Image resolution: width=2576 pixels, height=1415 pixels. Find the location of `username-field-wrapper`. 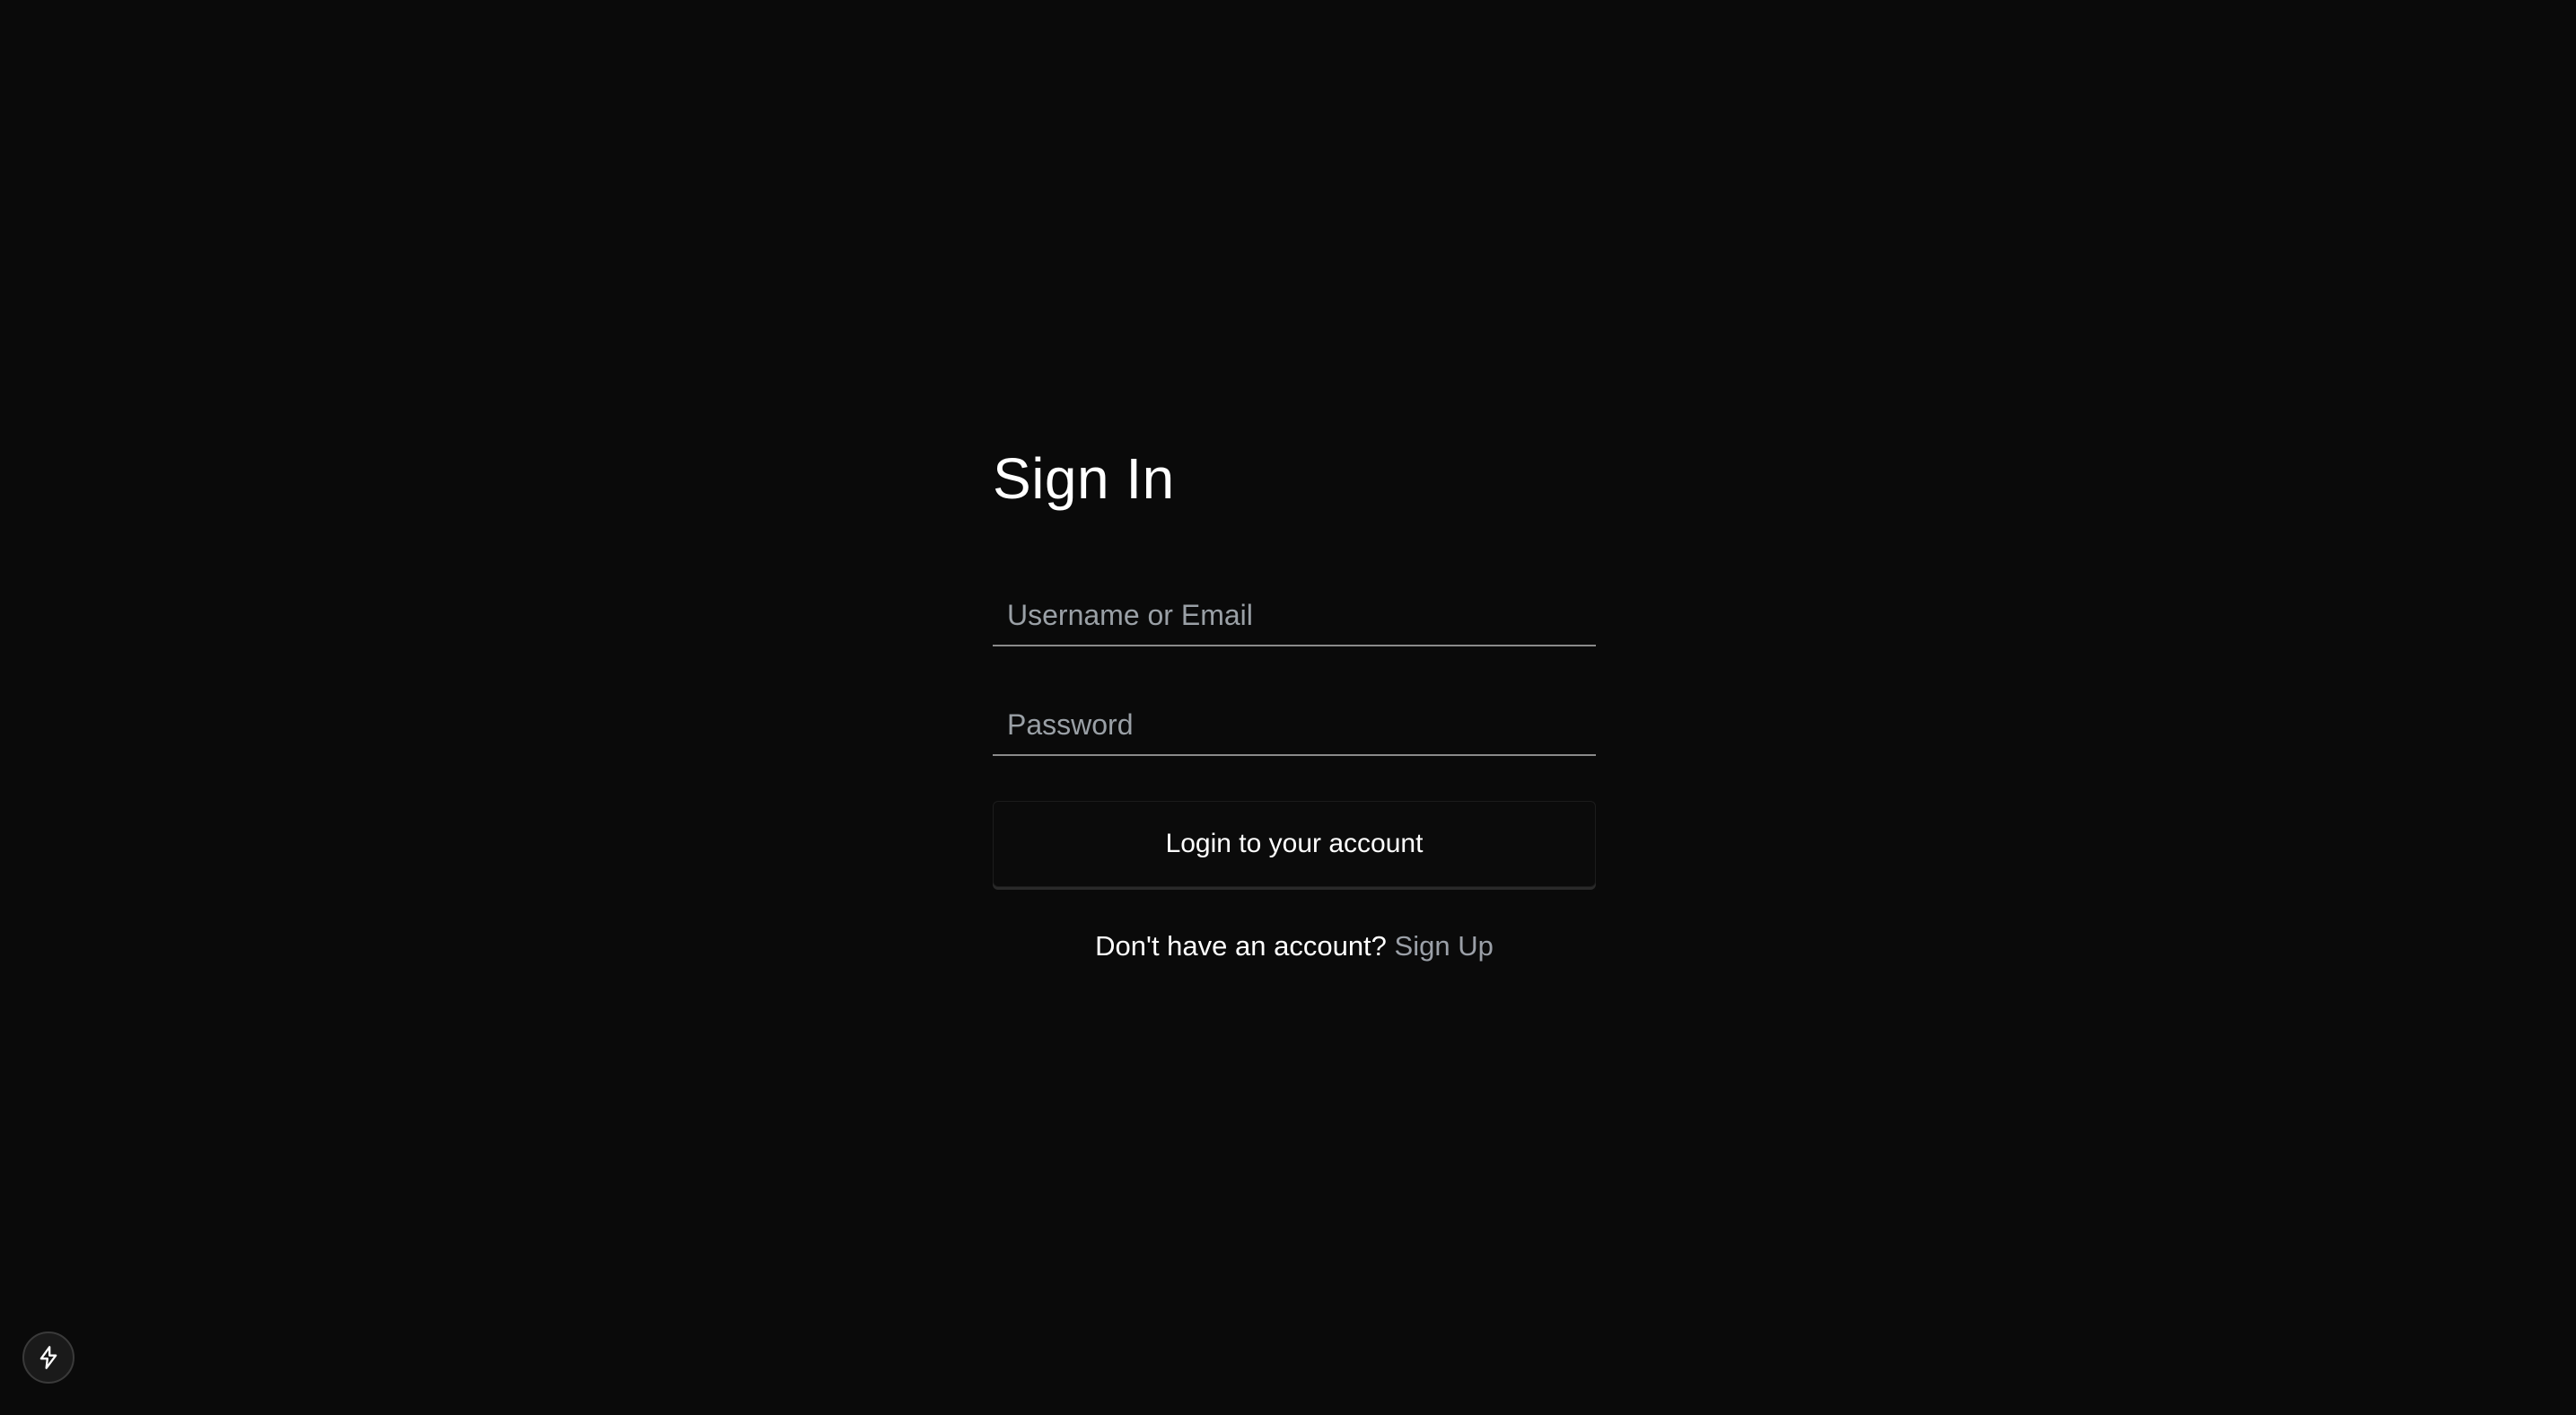

username-field-wrapper is located at coordinates (1294, 616).